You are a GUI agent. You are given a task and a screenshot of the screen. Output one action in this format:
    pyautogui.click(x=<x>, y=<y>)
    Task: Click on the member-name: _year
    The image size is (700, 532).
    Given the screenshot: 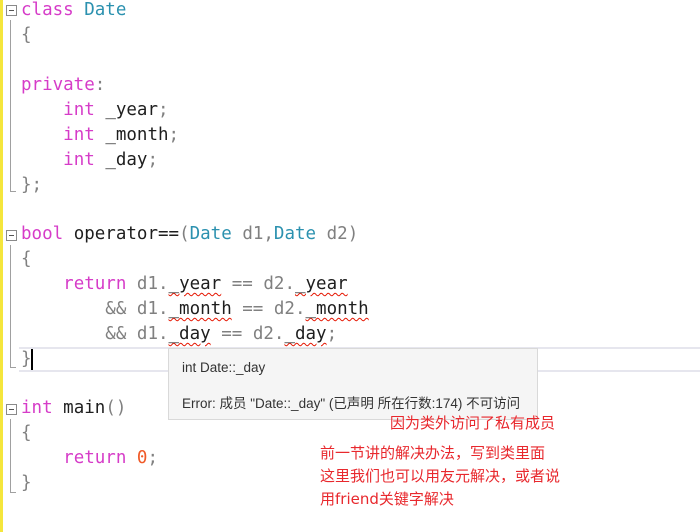 What is the action you would take?
    pyautogui.click(x=131, y=110)
    